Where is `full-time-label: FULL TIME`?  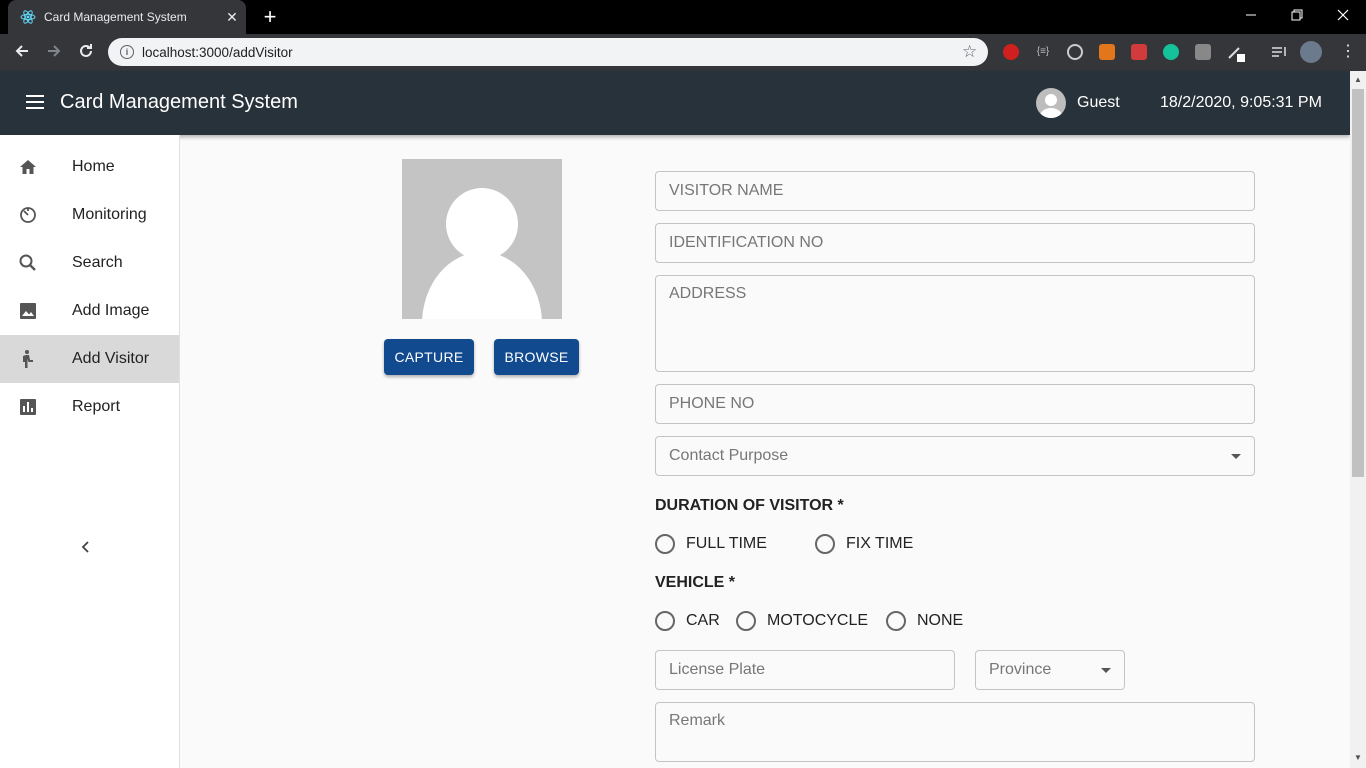 full-time-label: FULL TIME is located at coordinates (726, 544).